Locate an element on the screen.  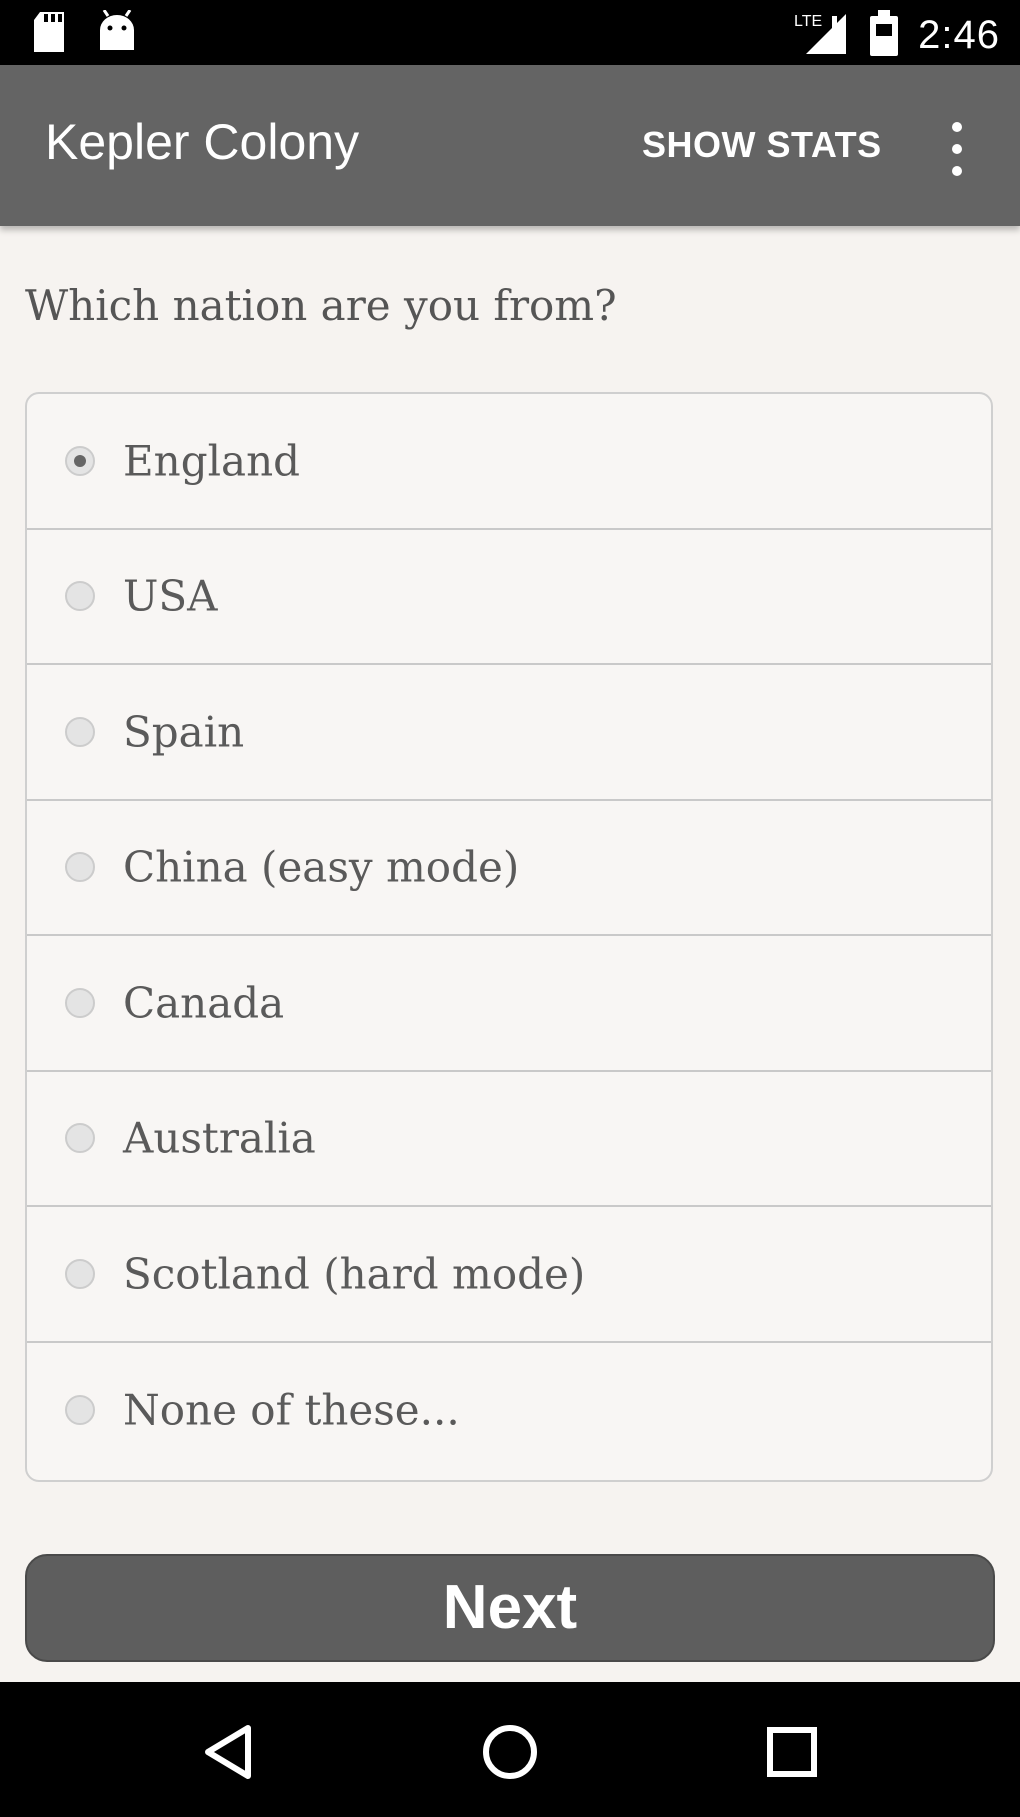
radio-button-selected is located at coordinates (80, 460).